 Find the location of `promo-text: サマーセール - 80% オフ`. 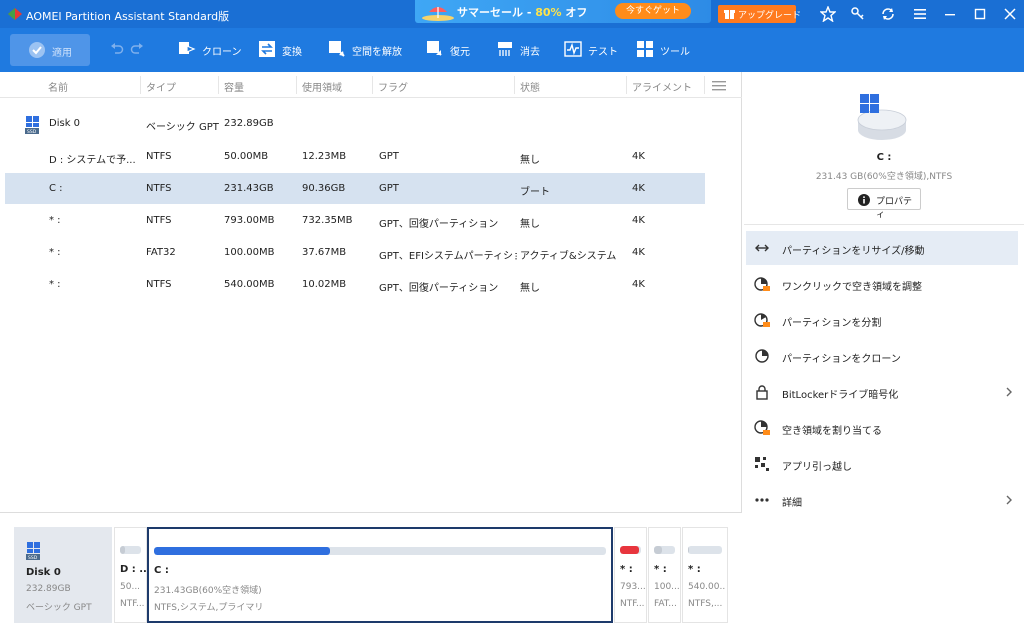

promo-text: サマーセール - 80% オフ is located at coordinates (522, 12).